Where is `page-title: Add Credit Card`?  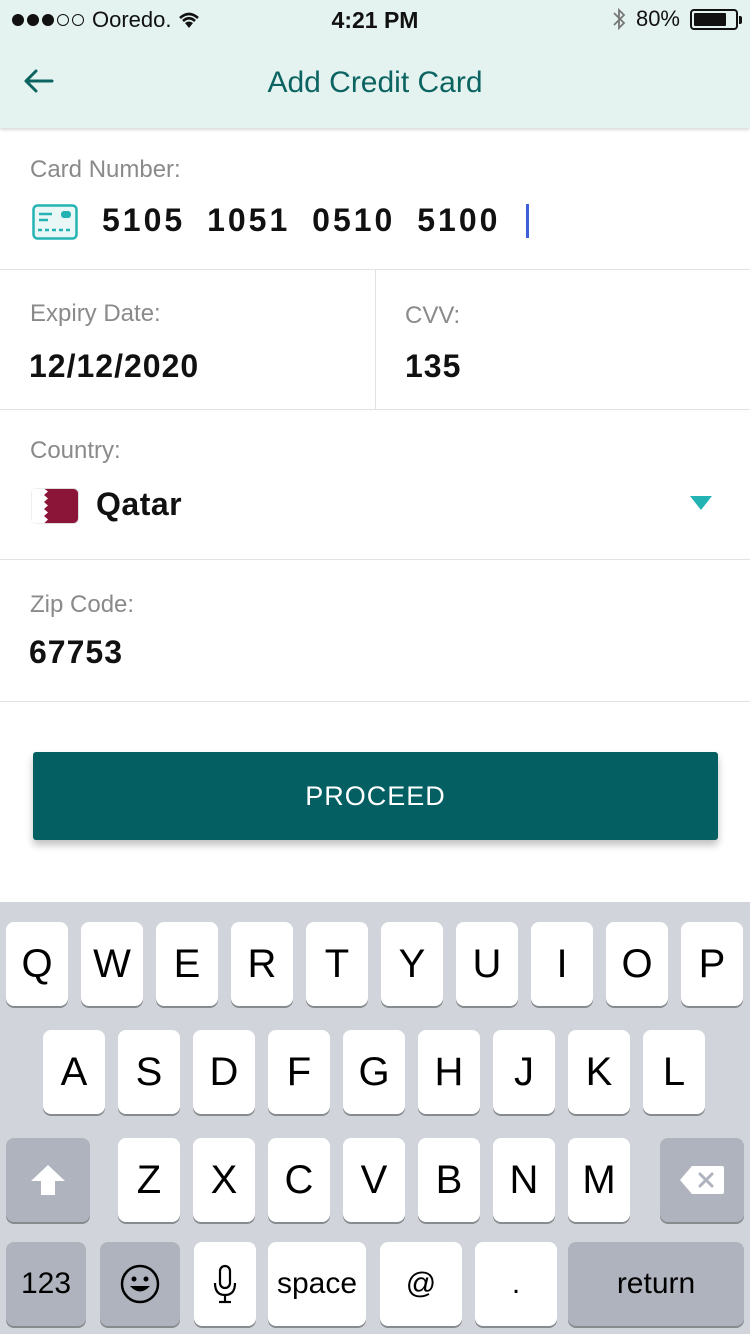 page-title: Add Credit Card is located at coordinates (375, 82).